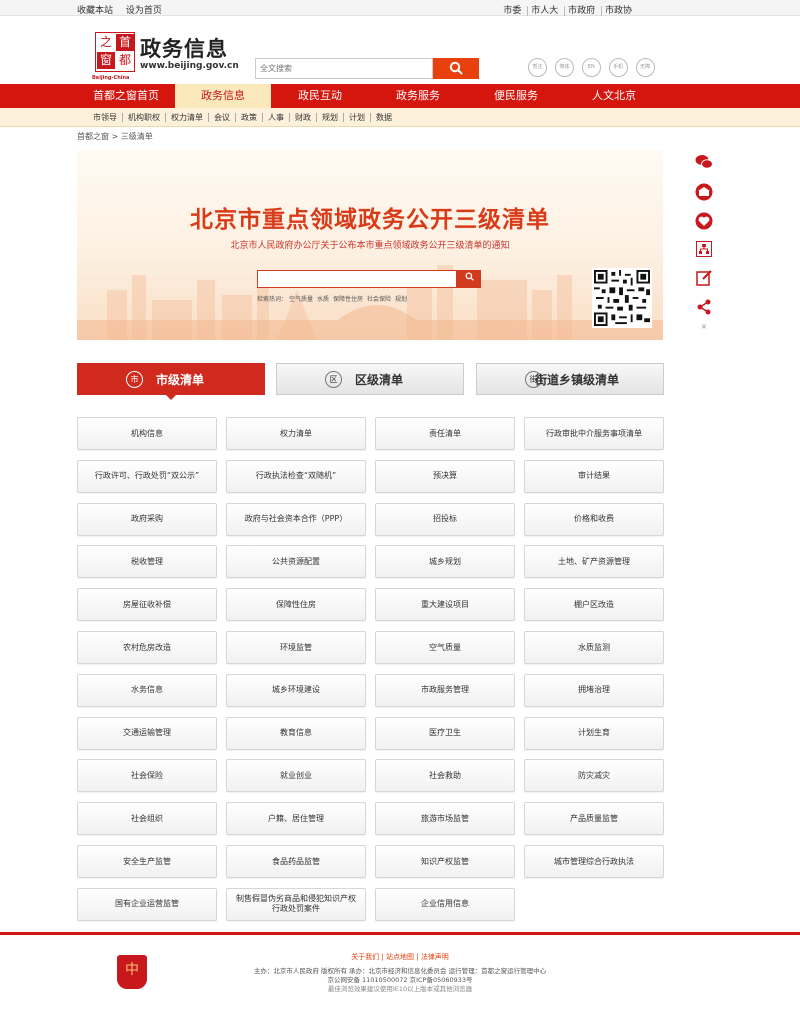 The image size is (800, 1020). I want to click on share-icon, so click(704, 309).